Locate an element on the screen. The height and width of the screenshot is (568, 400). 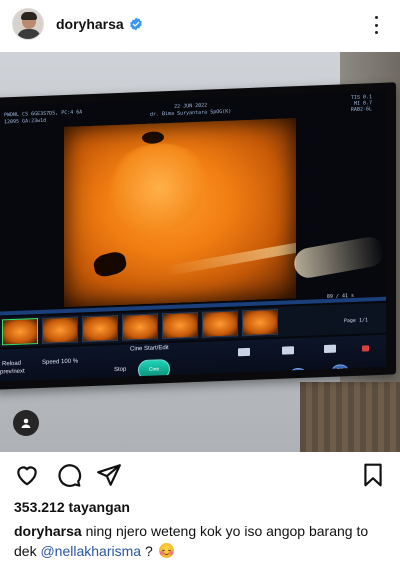
verified-badge-icon is located at coordinates (135, 24).